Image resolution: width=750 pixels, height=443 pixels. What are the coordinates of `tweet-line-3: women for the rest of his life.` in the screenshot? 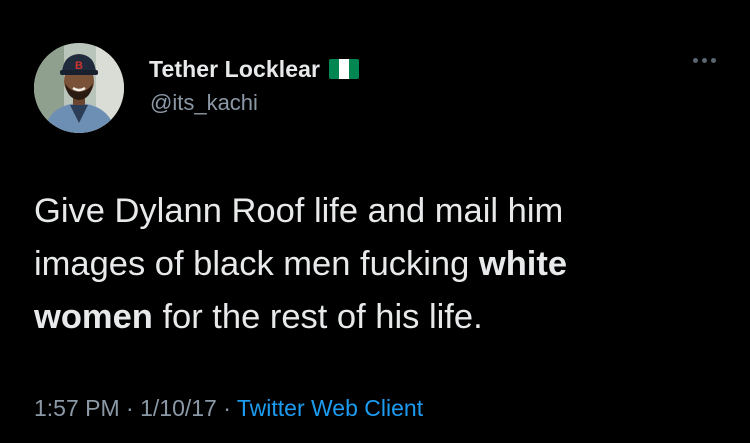 It's located at (374, 317).